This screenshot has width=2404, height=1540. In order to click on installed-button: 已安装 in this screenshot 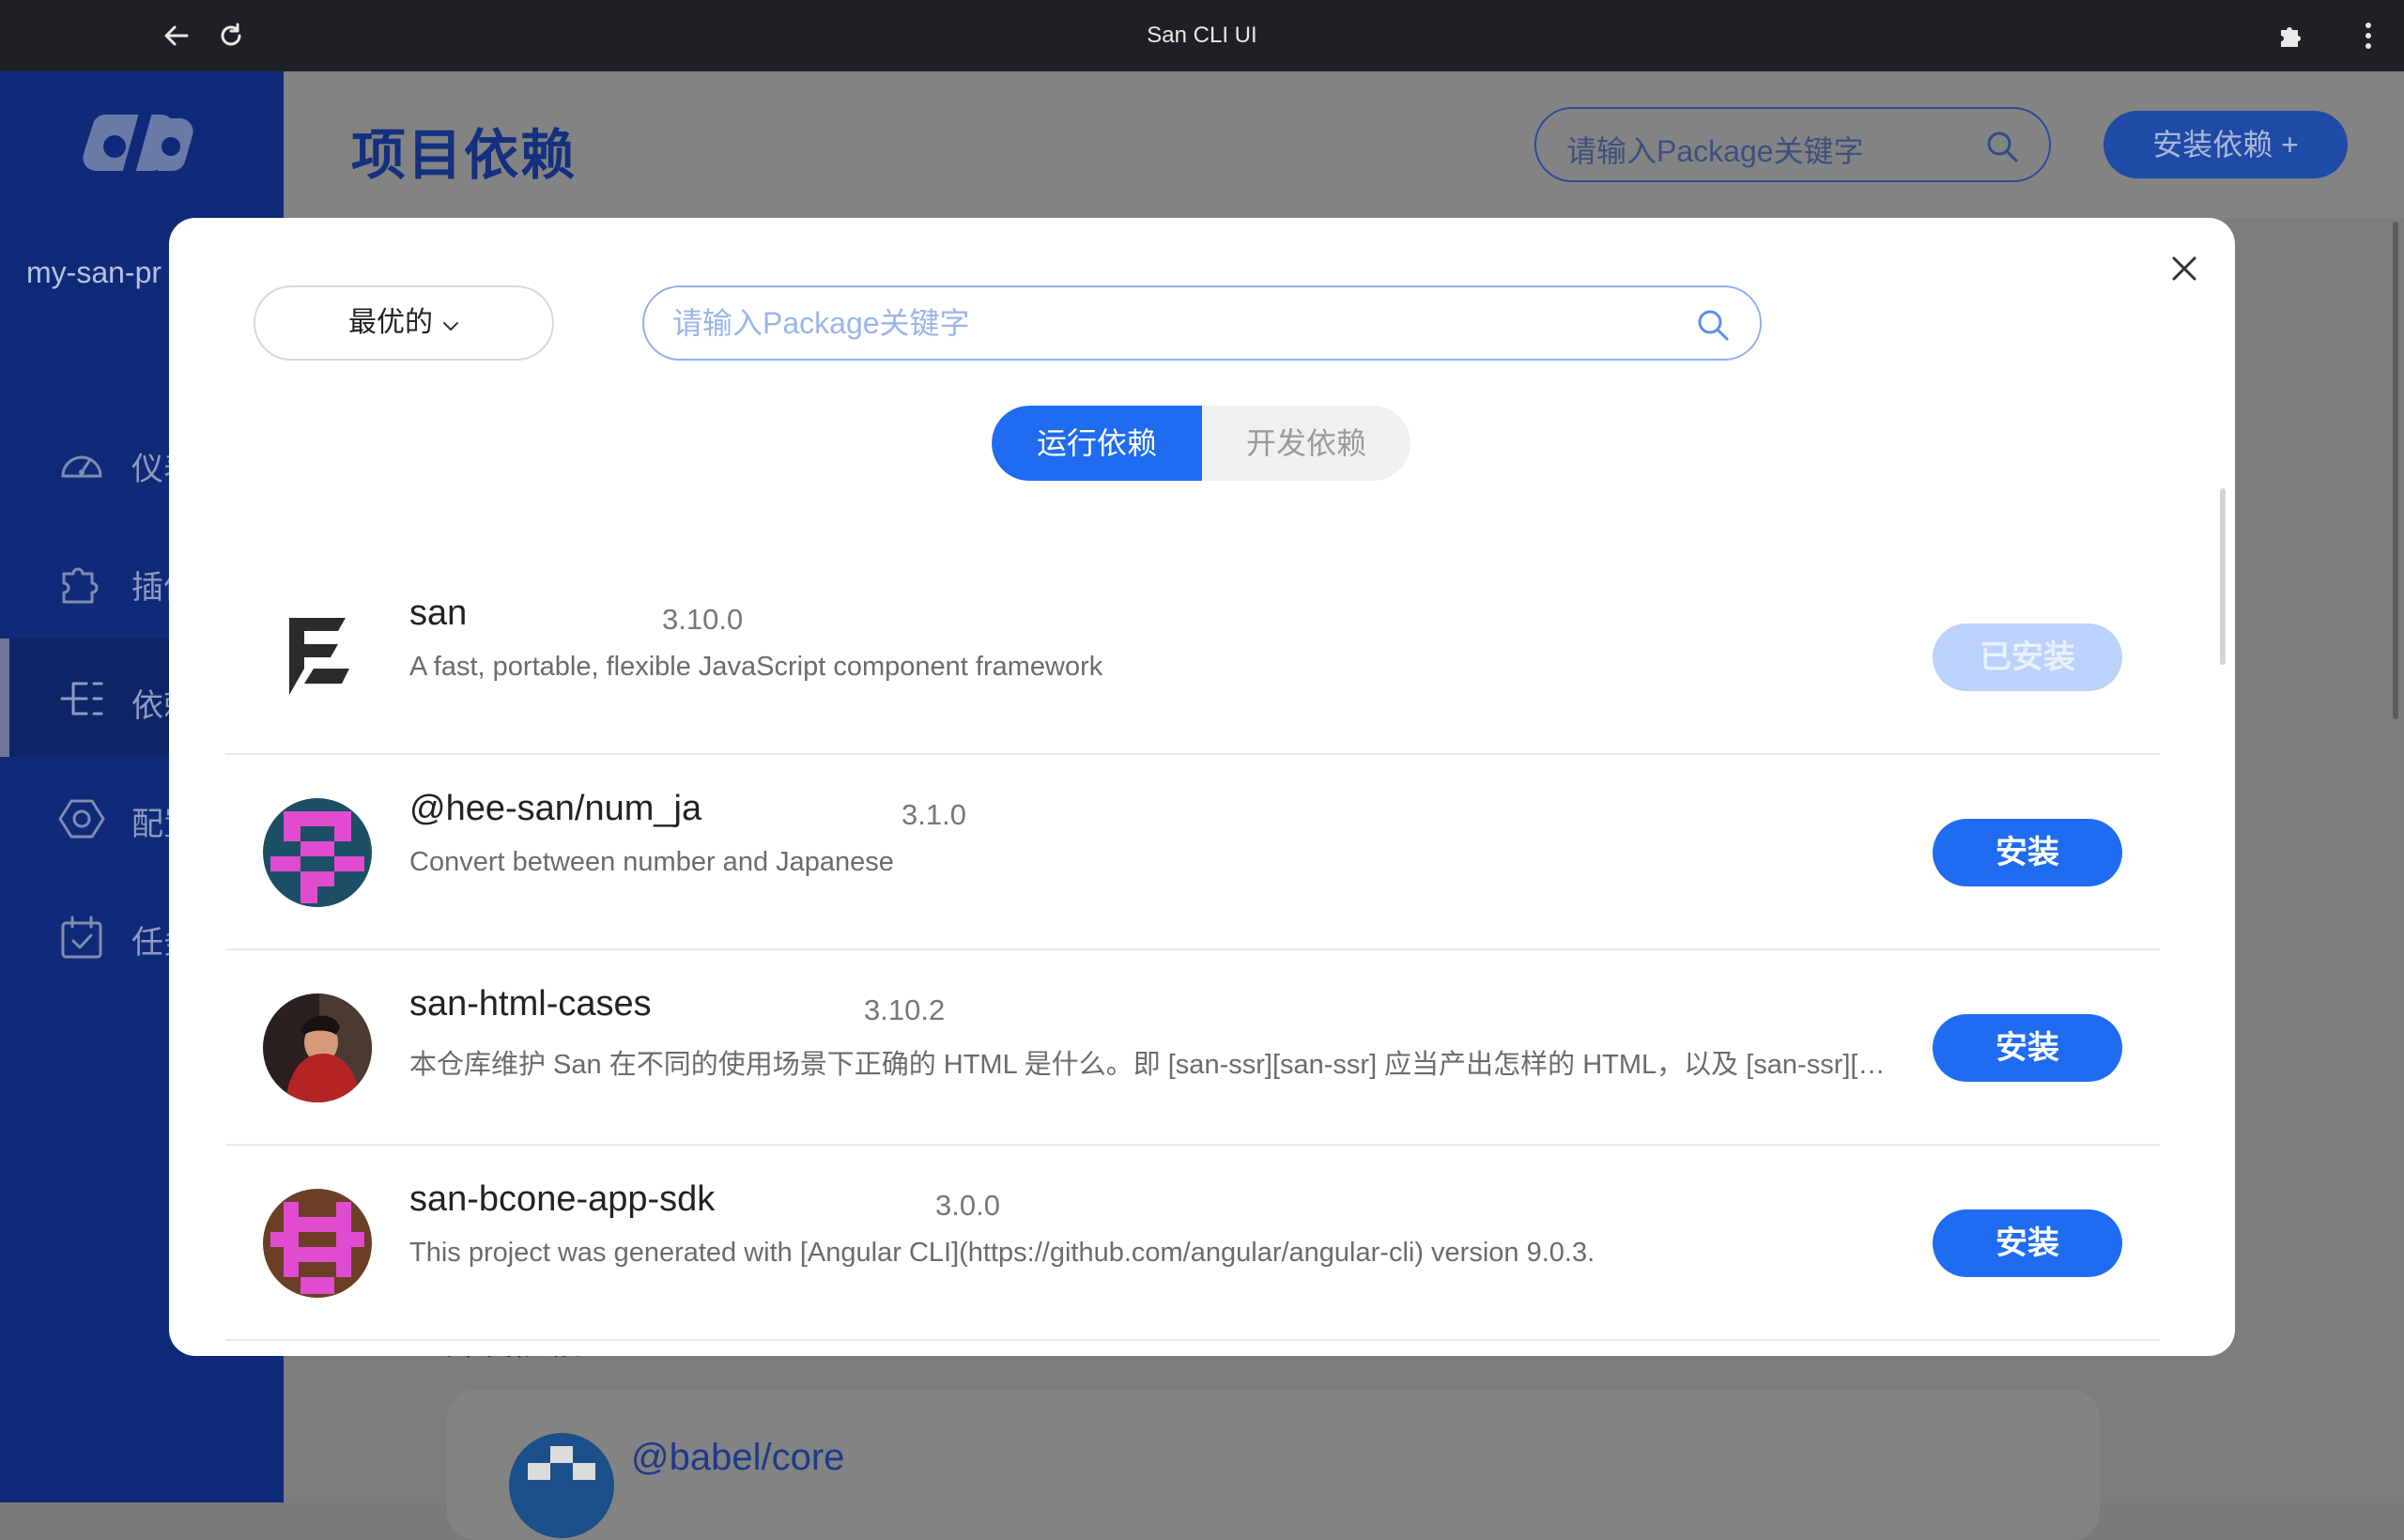, I will do `click(2028, 657)`.